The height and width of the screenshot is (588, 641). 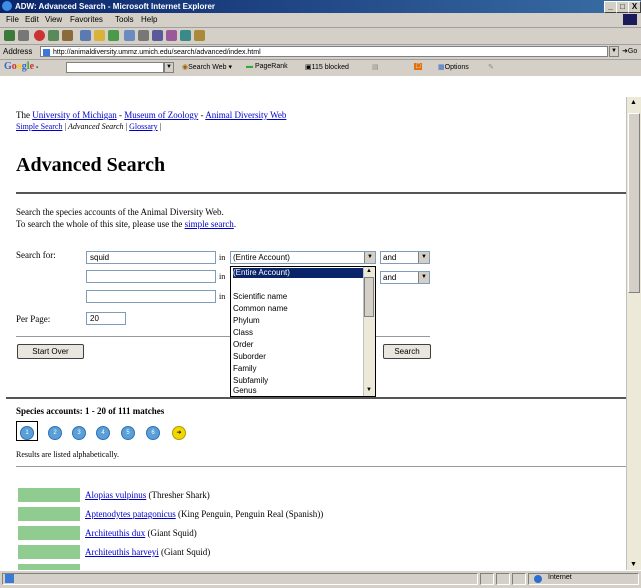 I want to click on dropdown-scroll-thumb, so click(x=369, y=297).